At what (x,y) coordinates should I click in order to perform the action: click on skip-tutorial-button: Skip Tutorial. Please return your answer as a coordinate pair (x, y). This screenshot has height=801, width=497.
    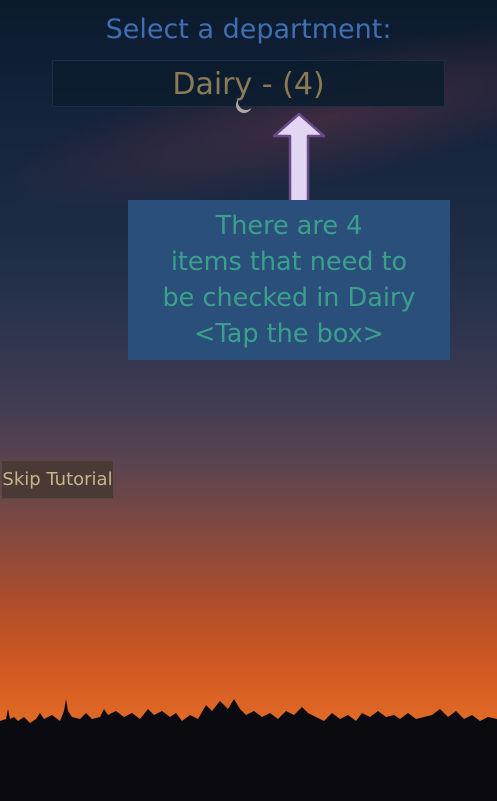
    Looking at the image, I should click on (57, 479).